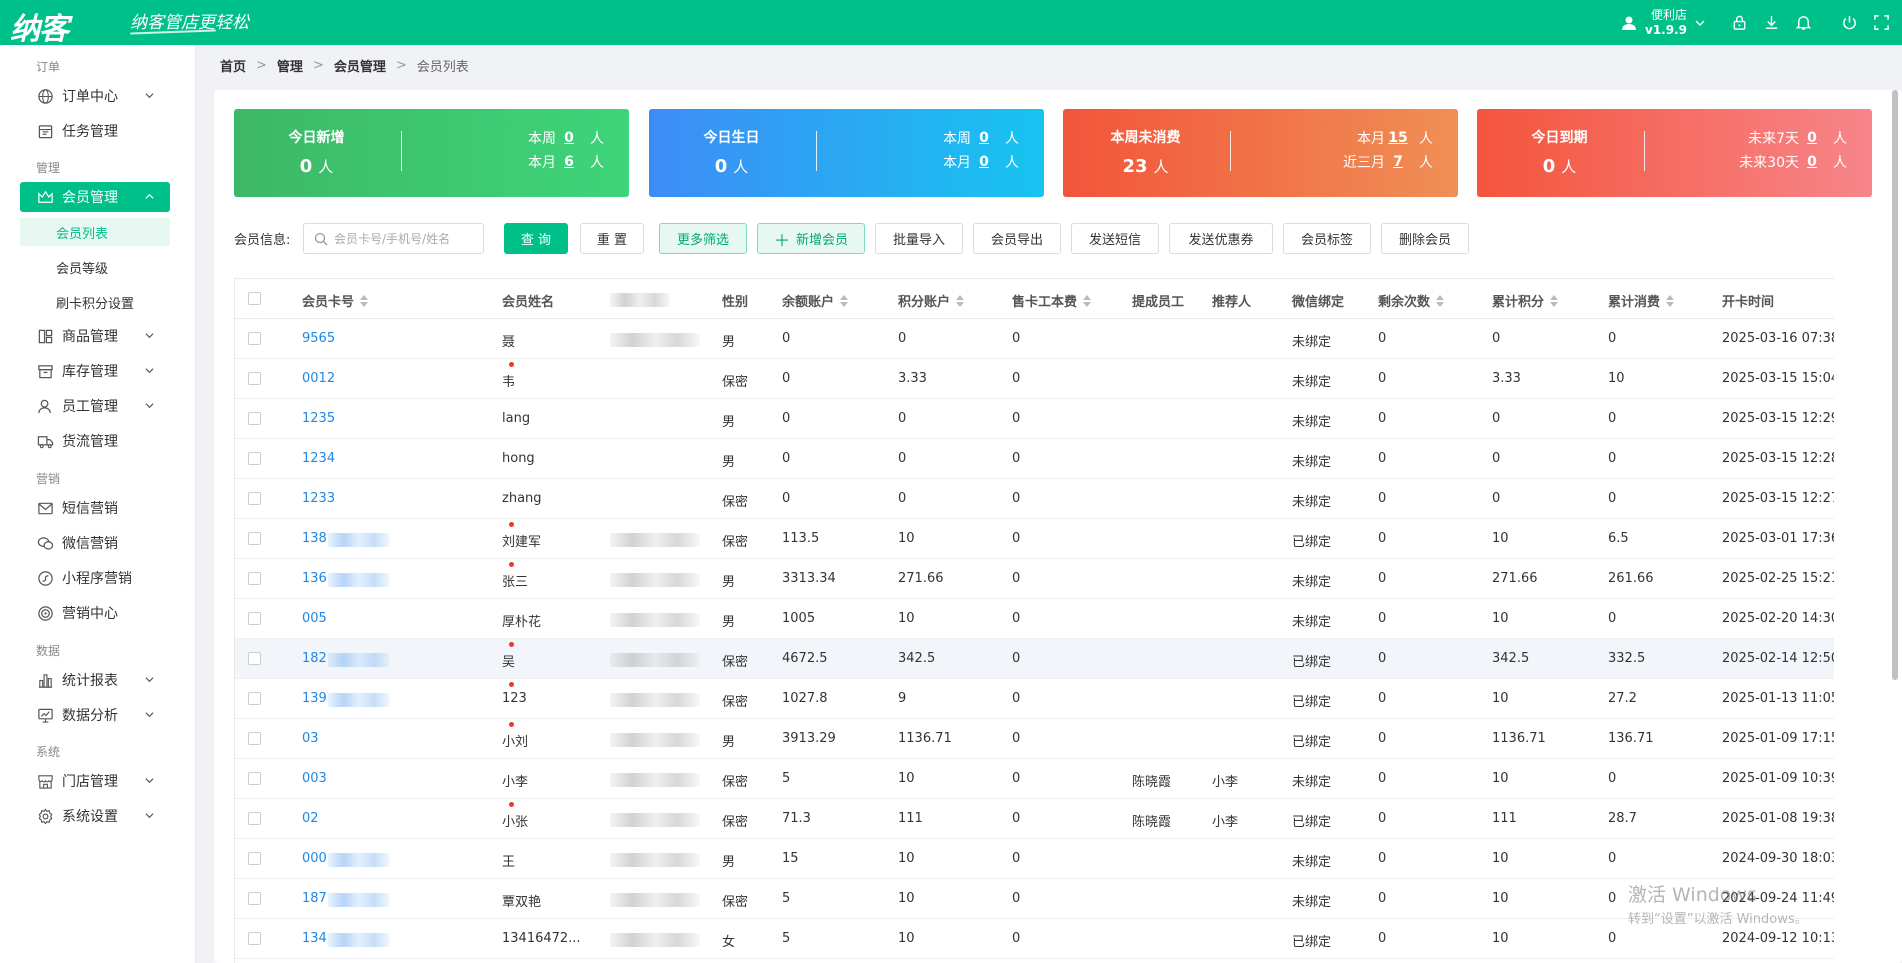  What do you see at coordinates (318, 378) in the screenshot?
I see `member-card-cell: 0012` at bounding box center [318, 378].